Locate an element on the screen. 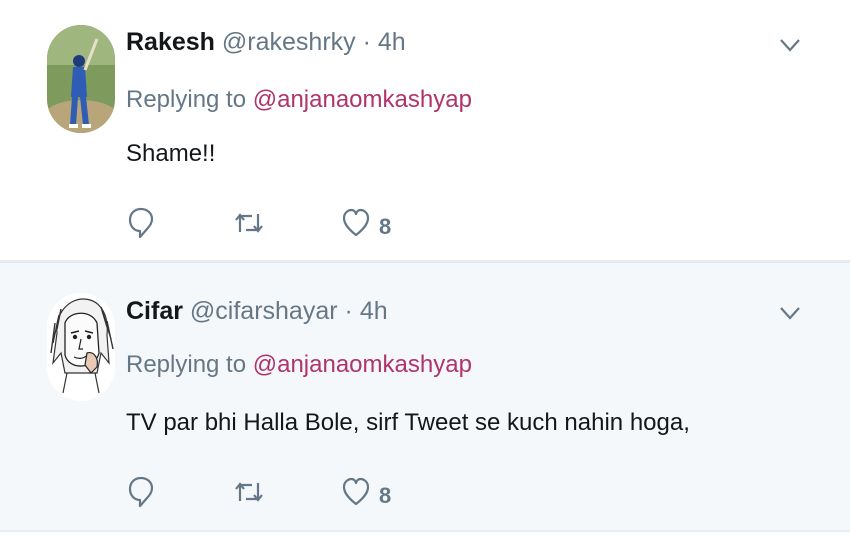  display-name: Rakesh is located at coordinates (170, 42).